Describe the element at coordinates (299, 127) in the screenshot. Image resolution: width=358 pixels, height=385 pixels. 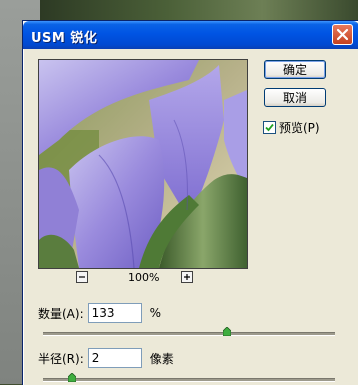
I see `preview-checkbox-label: 预览(P)` at that location.